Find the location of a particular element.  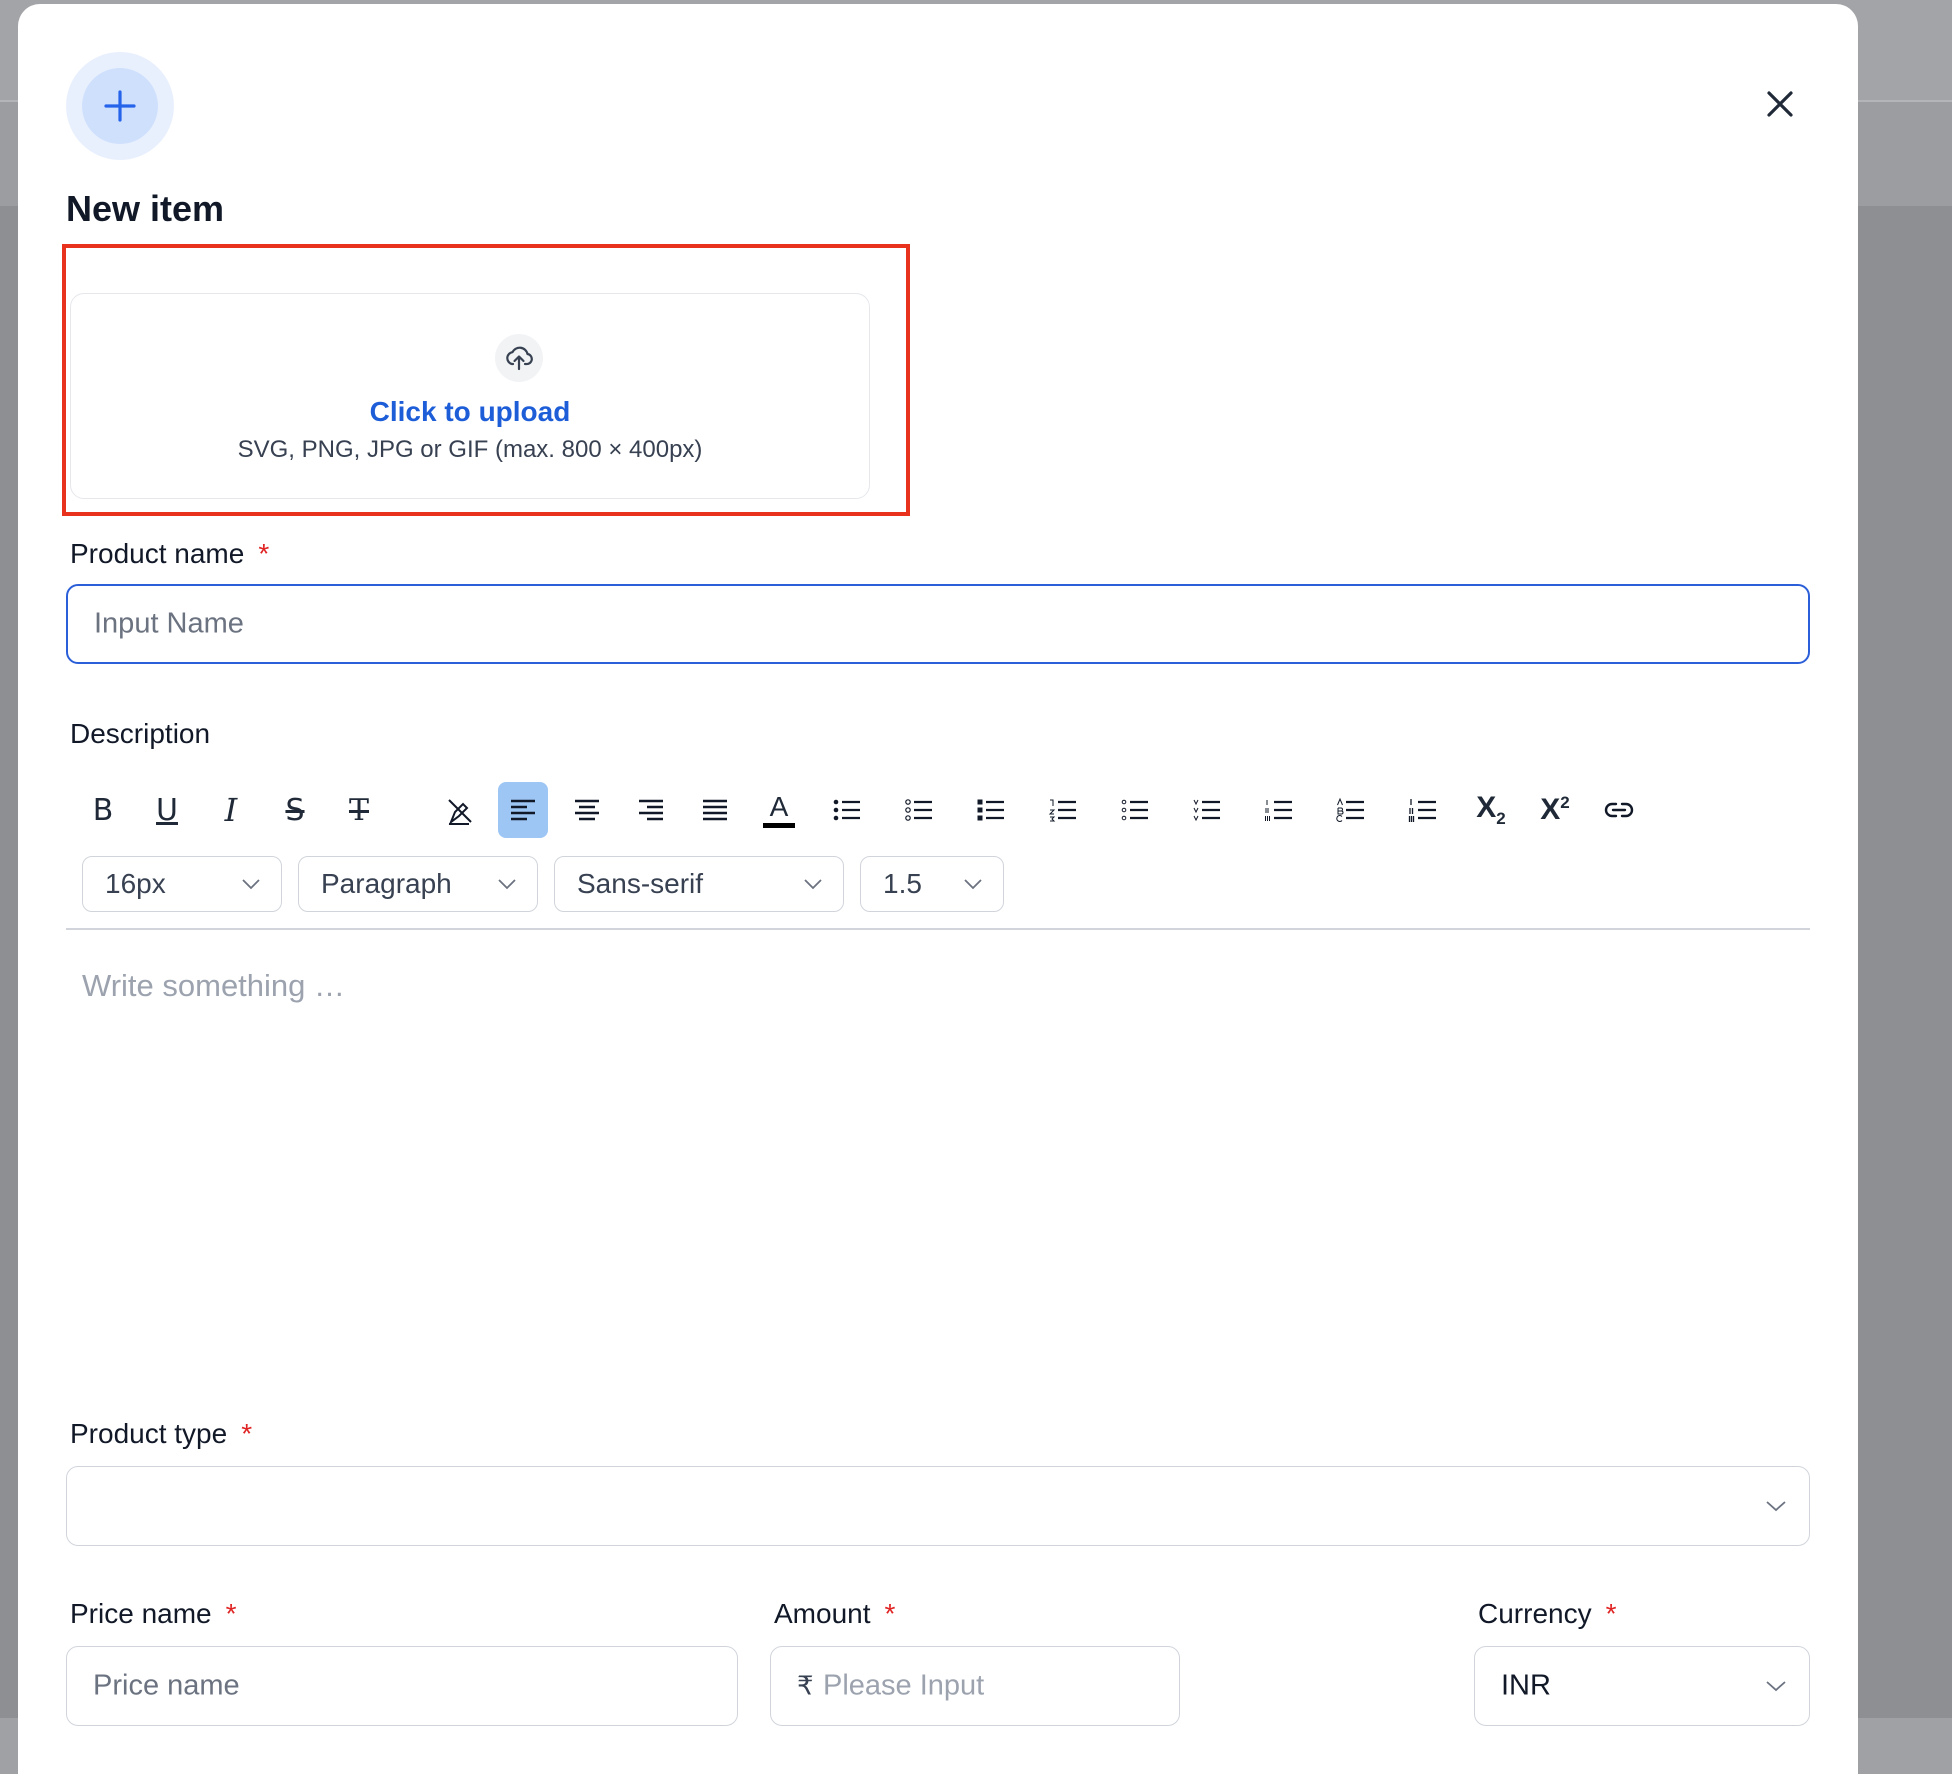

clear-format-button: T is located at coordinates (359, 810).